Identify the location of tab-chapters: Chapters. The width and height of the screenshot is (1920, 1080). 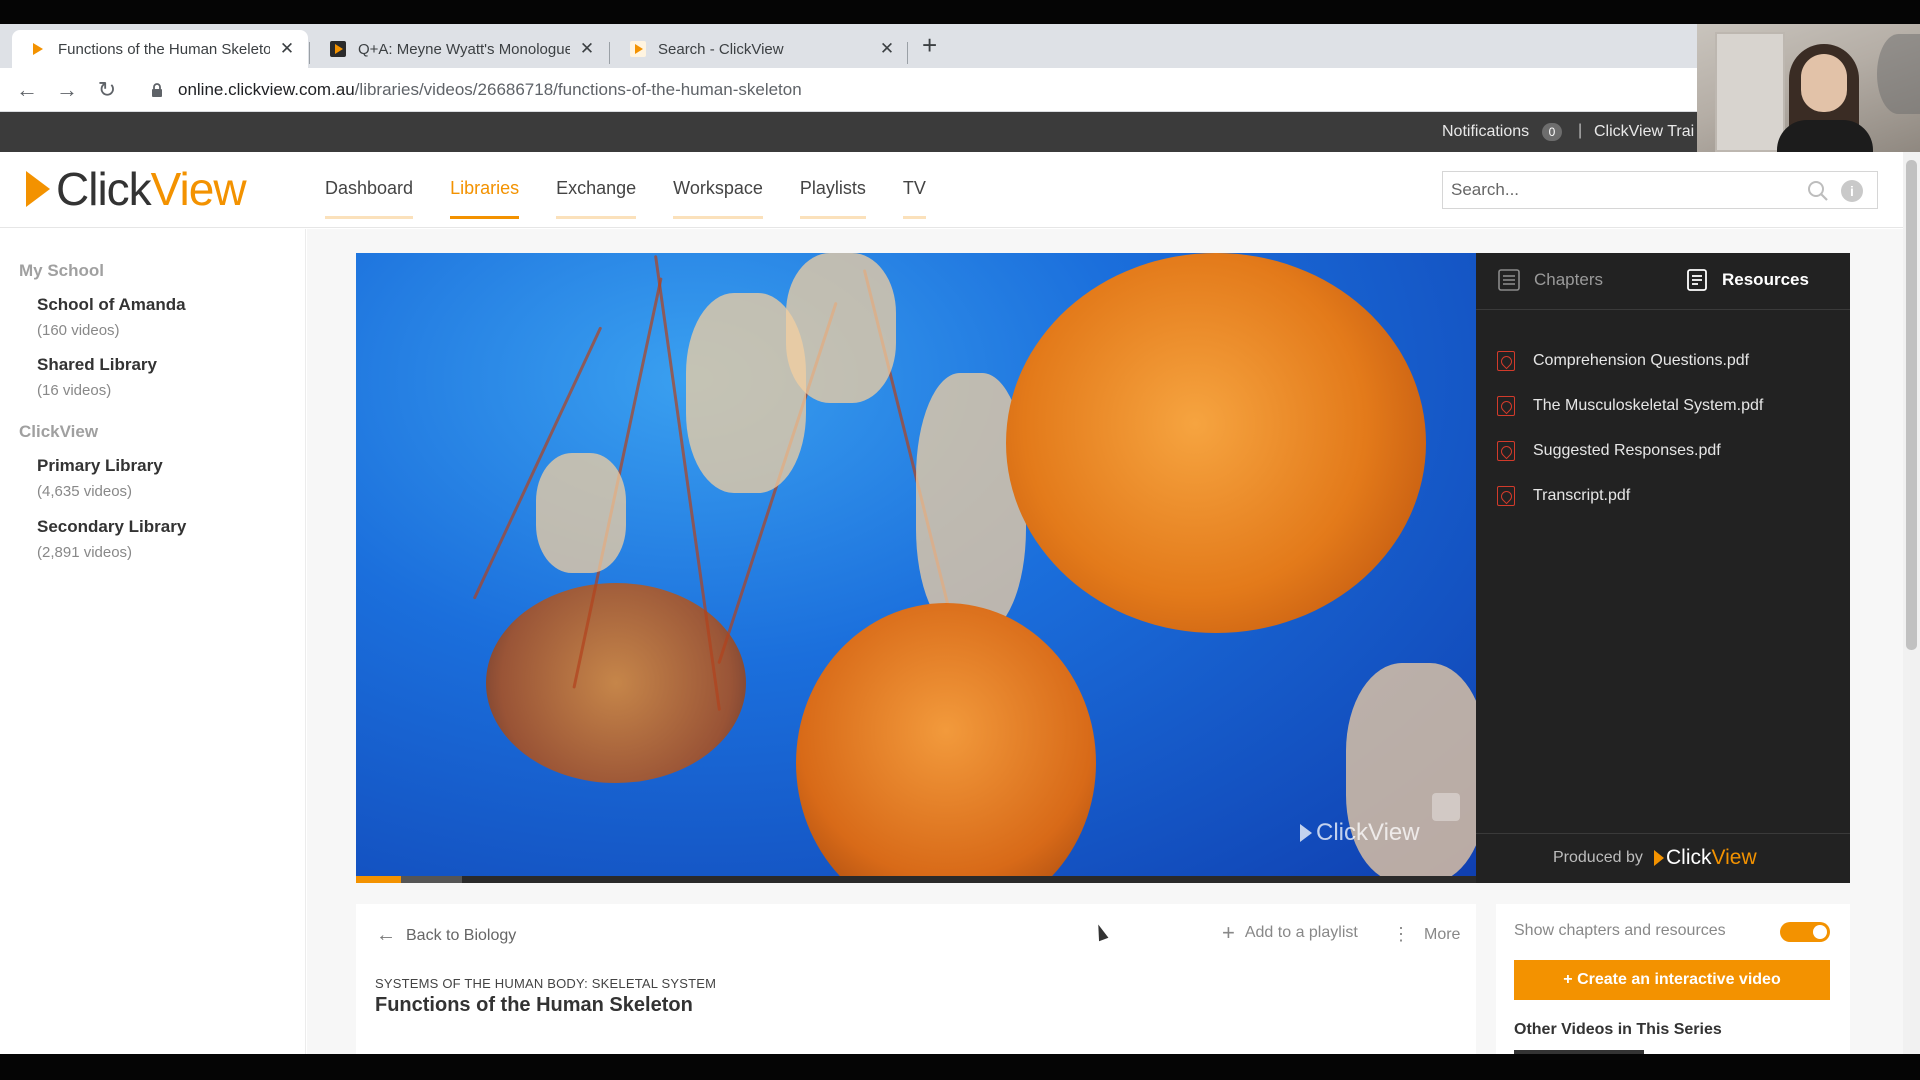
(1550, 280).